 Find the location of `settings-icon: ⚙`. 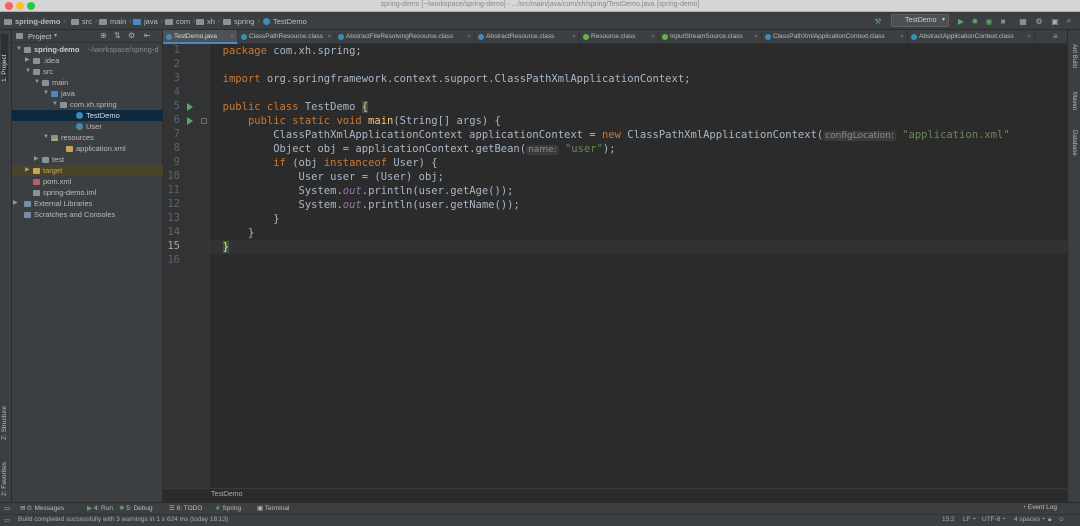

settings-icon: ⚙ is located at coordinates (1039, 21).